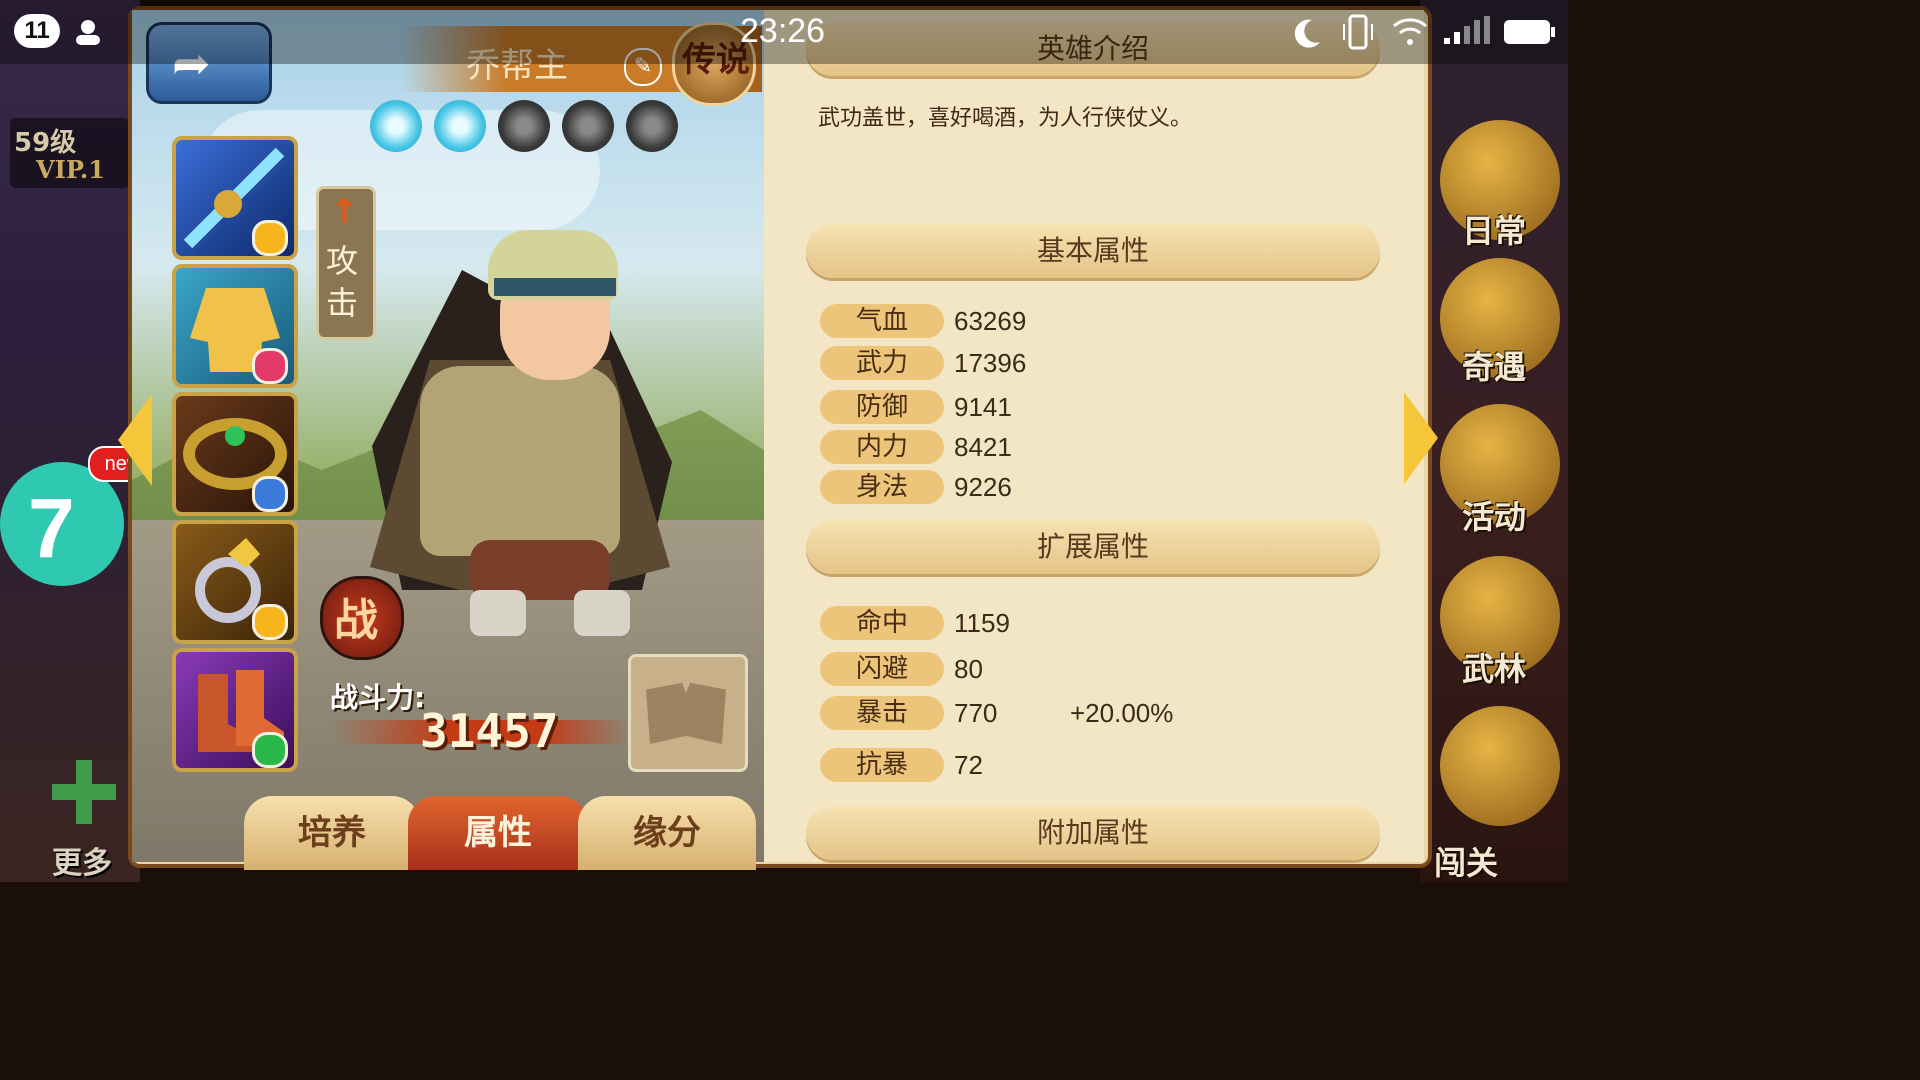 Image resolution: width=1920 pixels, height=1080 pixels. What do you see at coordinates (51, 528) in the screenshot?
I see `app-launcher-glyph: 7` at bounding box center [51, 528].